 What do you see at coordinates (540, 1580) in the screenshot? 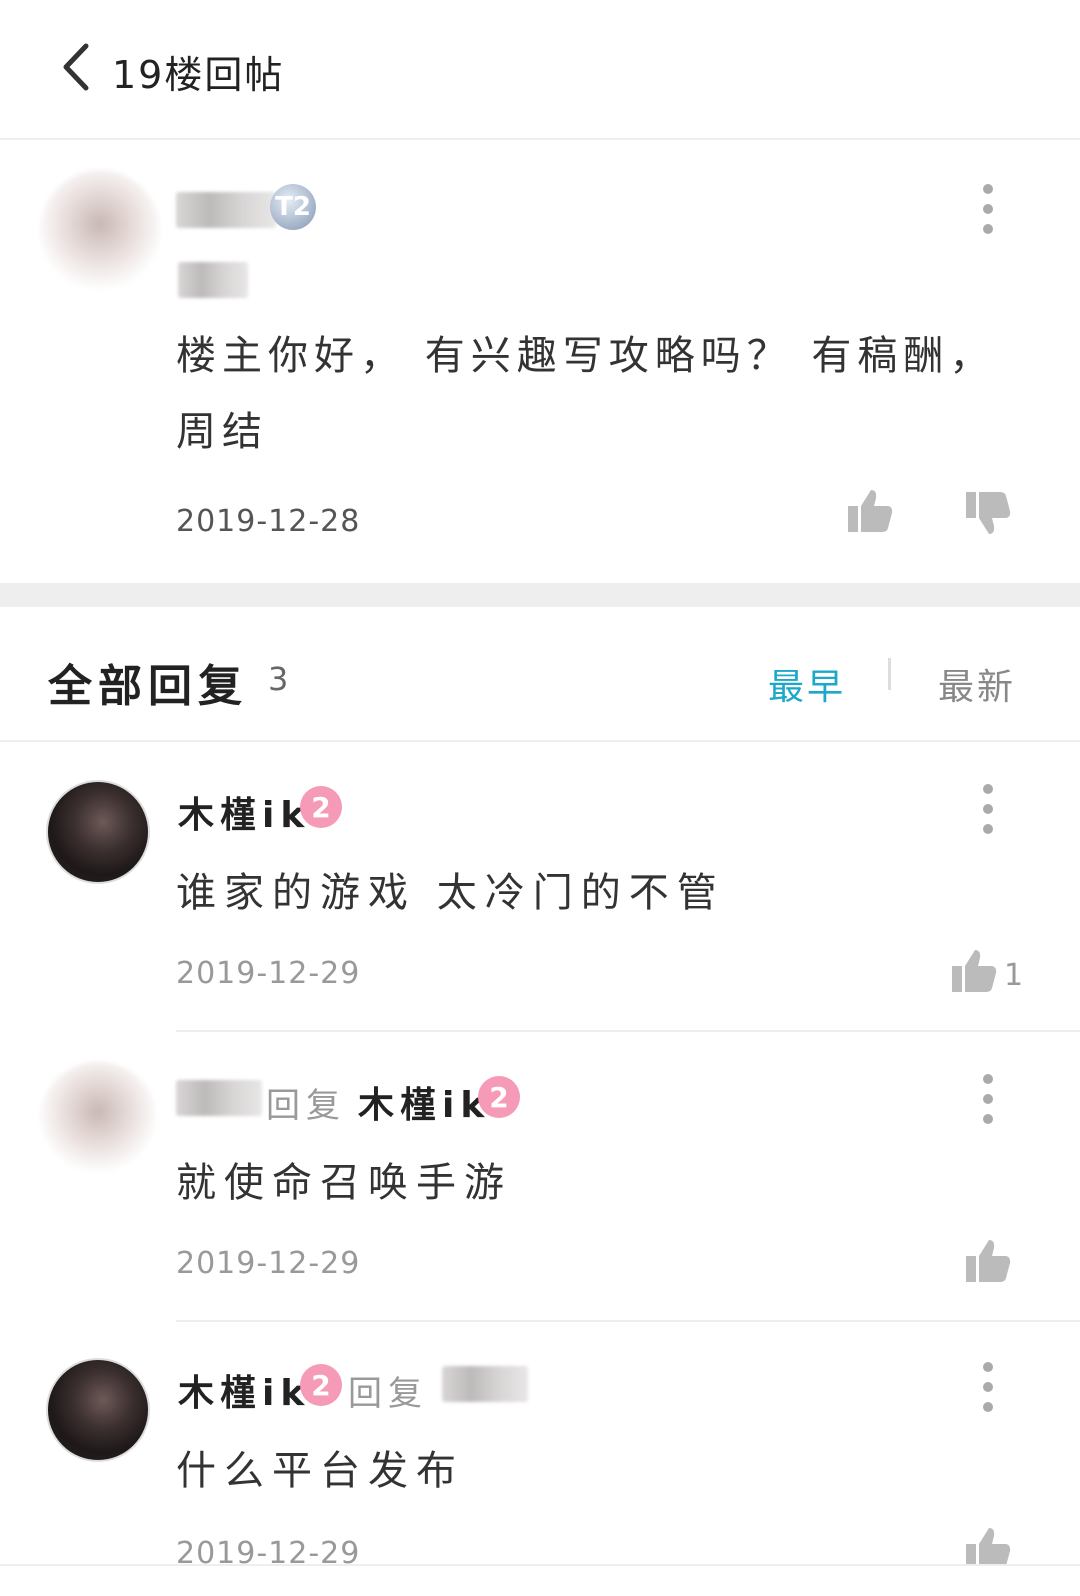
I see `bottom-edge` at bounding box center [540, 1580].